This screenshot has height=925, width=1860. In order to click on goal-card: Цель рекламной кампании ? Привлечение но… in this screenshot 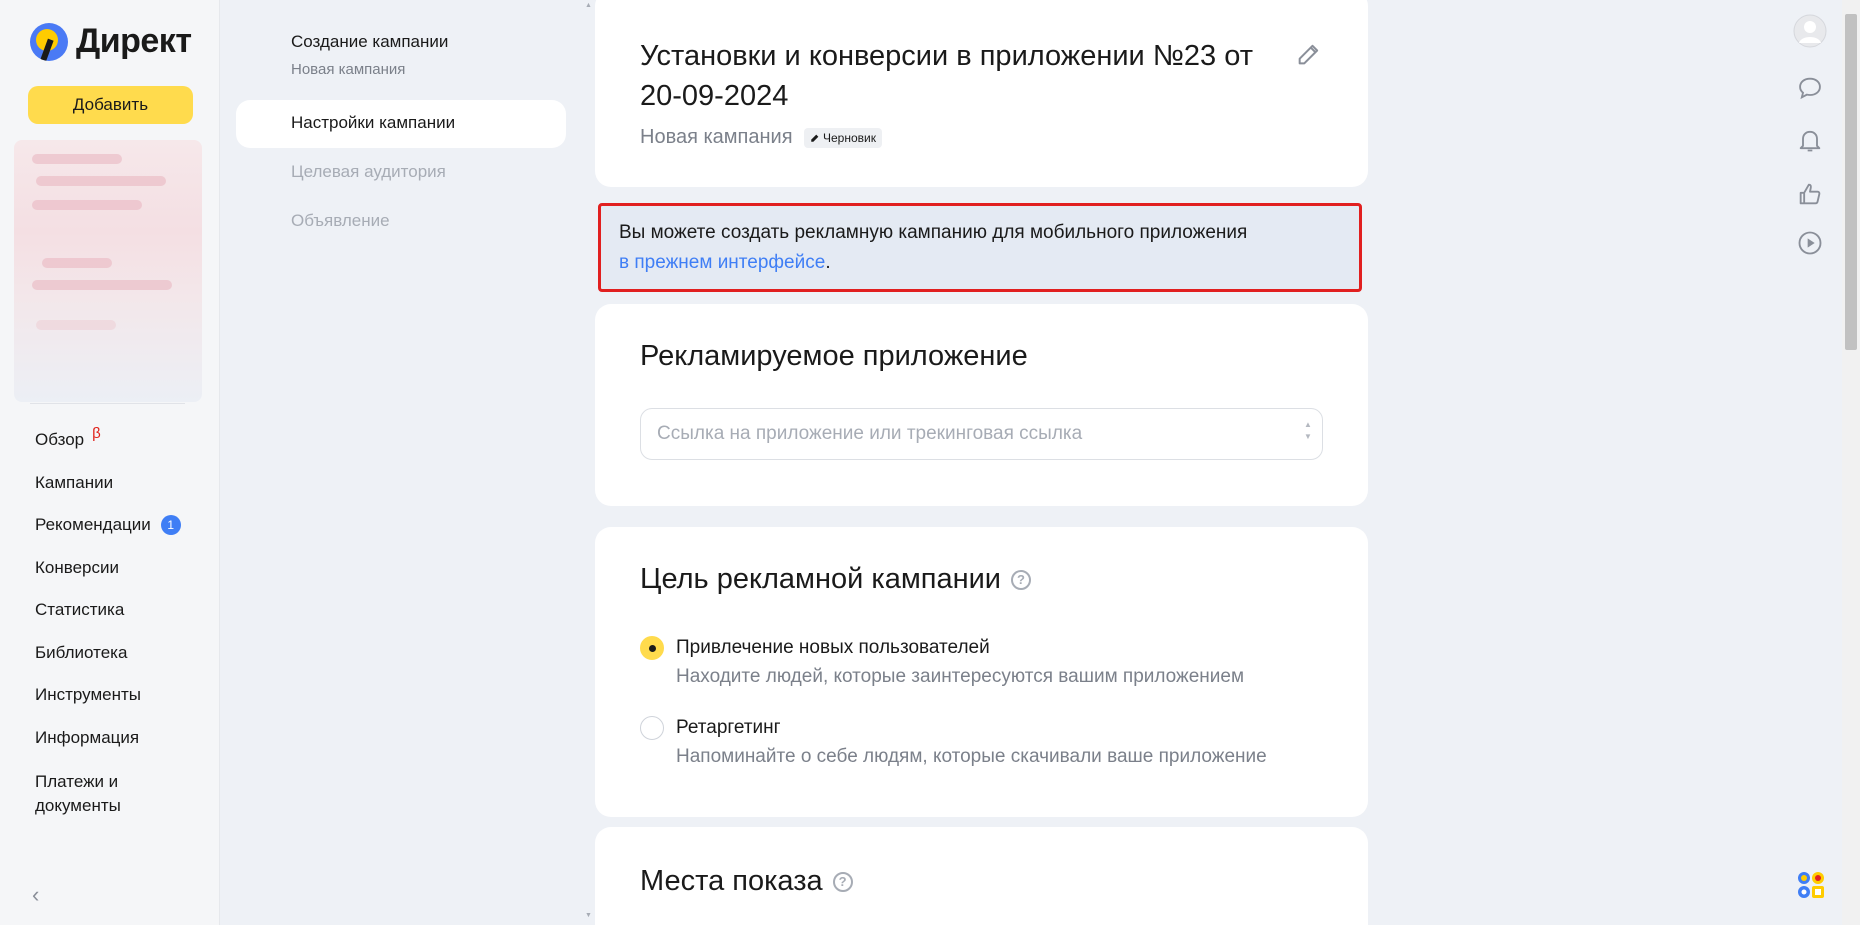, I will do `click(981, 672)`.